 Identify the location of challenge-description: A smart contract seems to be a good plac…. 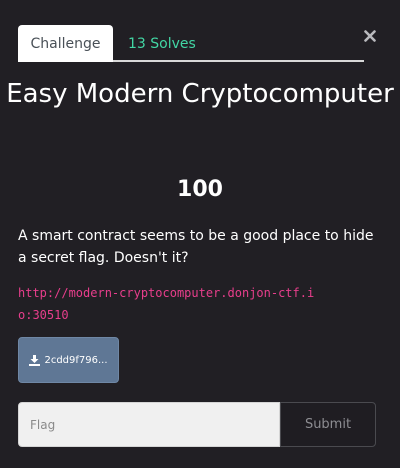
(196, 247).